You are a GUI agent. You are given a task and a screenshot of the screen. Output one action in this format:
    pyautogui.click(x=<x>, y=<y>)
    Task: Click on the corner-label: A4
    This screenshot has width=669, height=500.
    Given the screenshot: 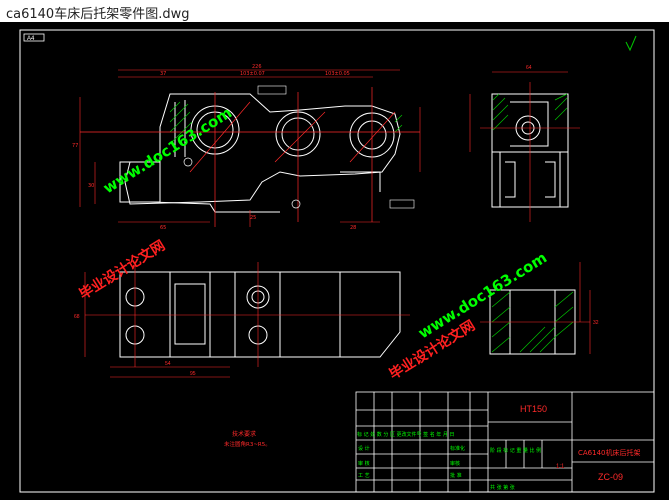 What is the action you would take?
    pyautogui.click(x=31, y=39)
    